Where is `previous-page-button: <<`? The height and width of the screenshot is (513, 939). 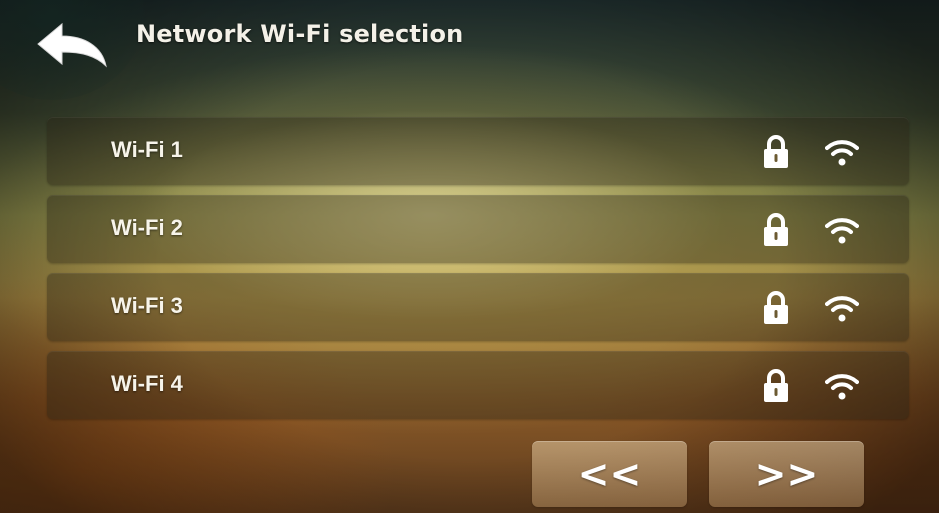
previous-page-button: << is located at coordinates (609, 474).